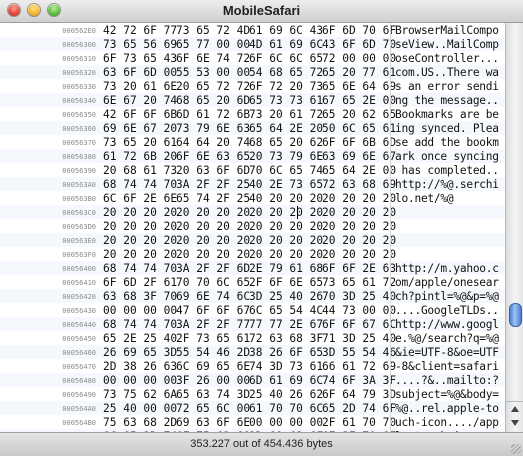 This screenshot has width=523, height=456. What do you see at coordinates (286, 114) in the screenshot?
I see `hex-byte-group: 73 20 61 72` at bounding box center [286, 114].